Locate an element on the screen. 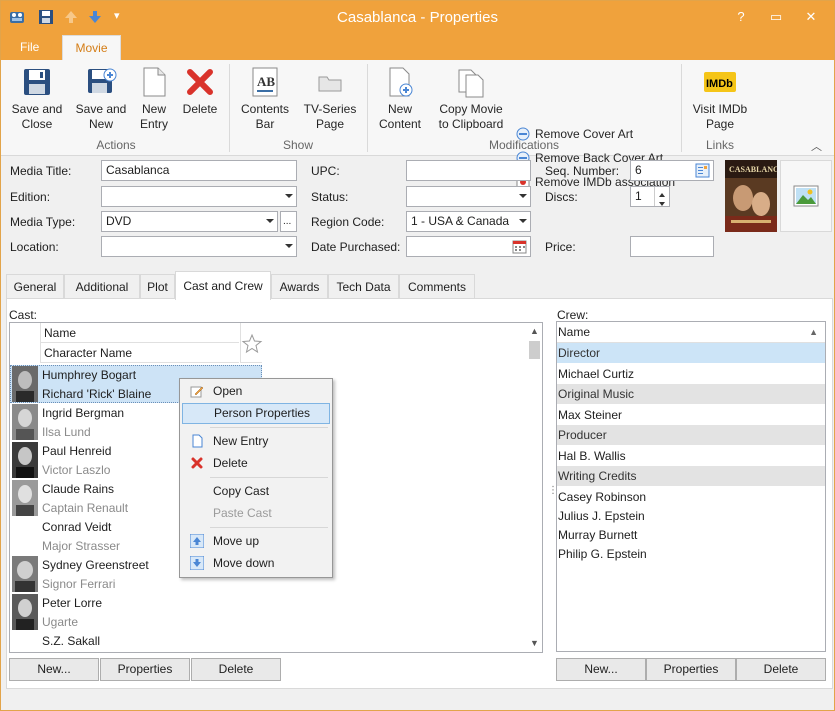  cast-character-header: Character Name is located at coordinates (139, 353).